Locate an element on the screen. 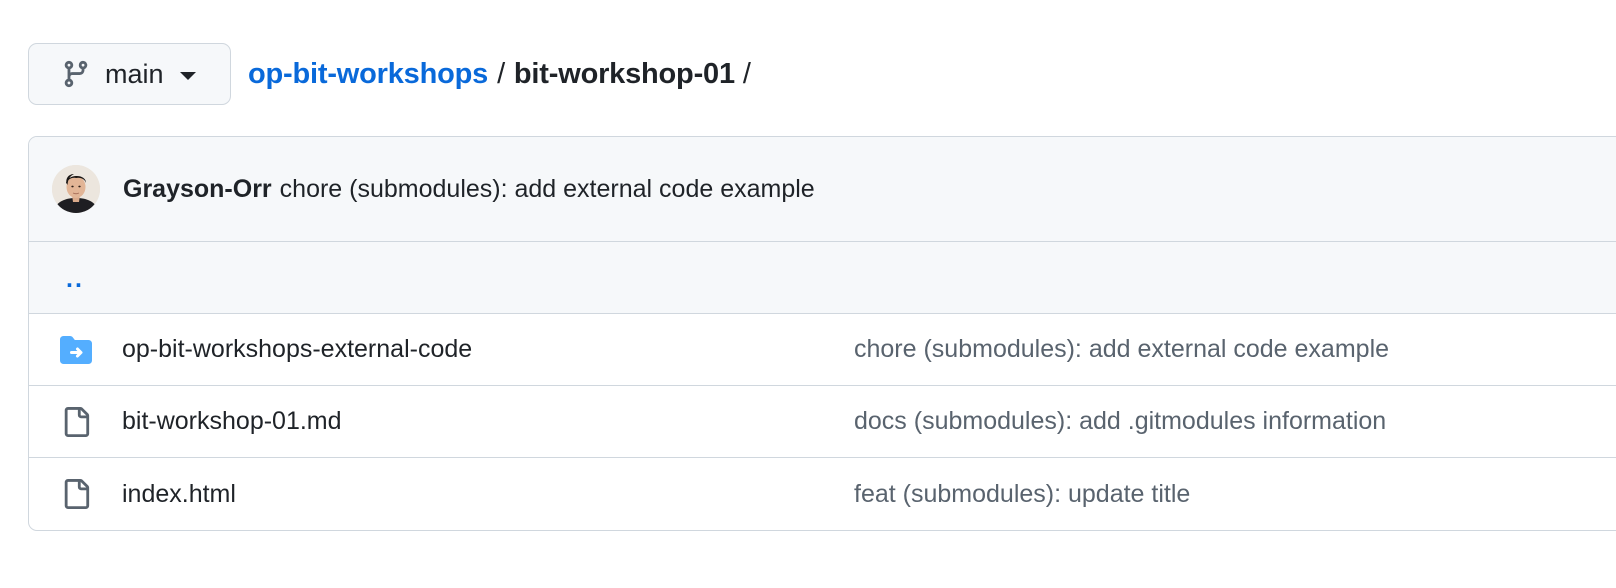 The height and width of the screenshot is (588, 1616). breadcrumb: op-bit-workshops / bit-workshop-01 / is located at coordinates (499, 74).